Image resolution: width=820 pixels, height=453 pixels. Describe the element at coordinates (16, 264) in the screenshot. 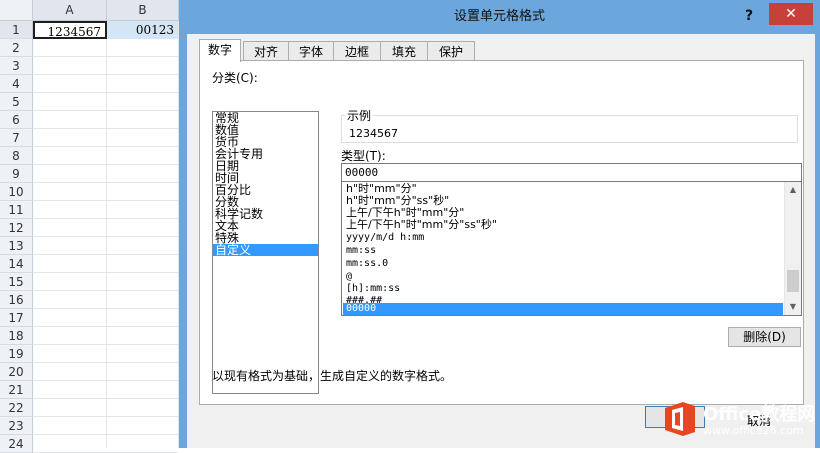

I see `row-header: 14` at that location.